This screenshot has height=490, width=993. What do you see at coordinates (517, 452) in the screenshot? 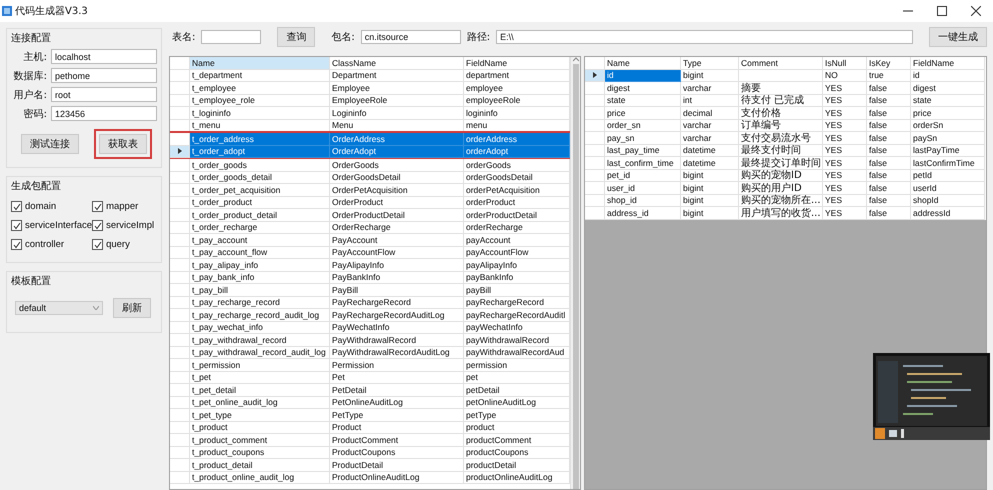
I see `table-cell: productCoupons` at bounding box center [517, 452].